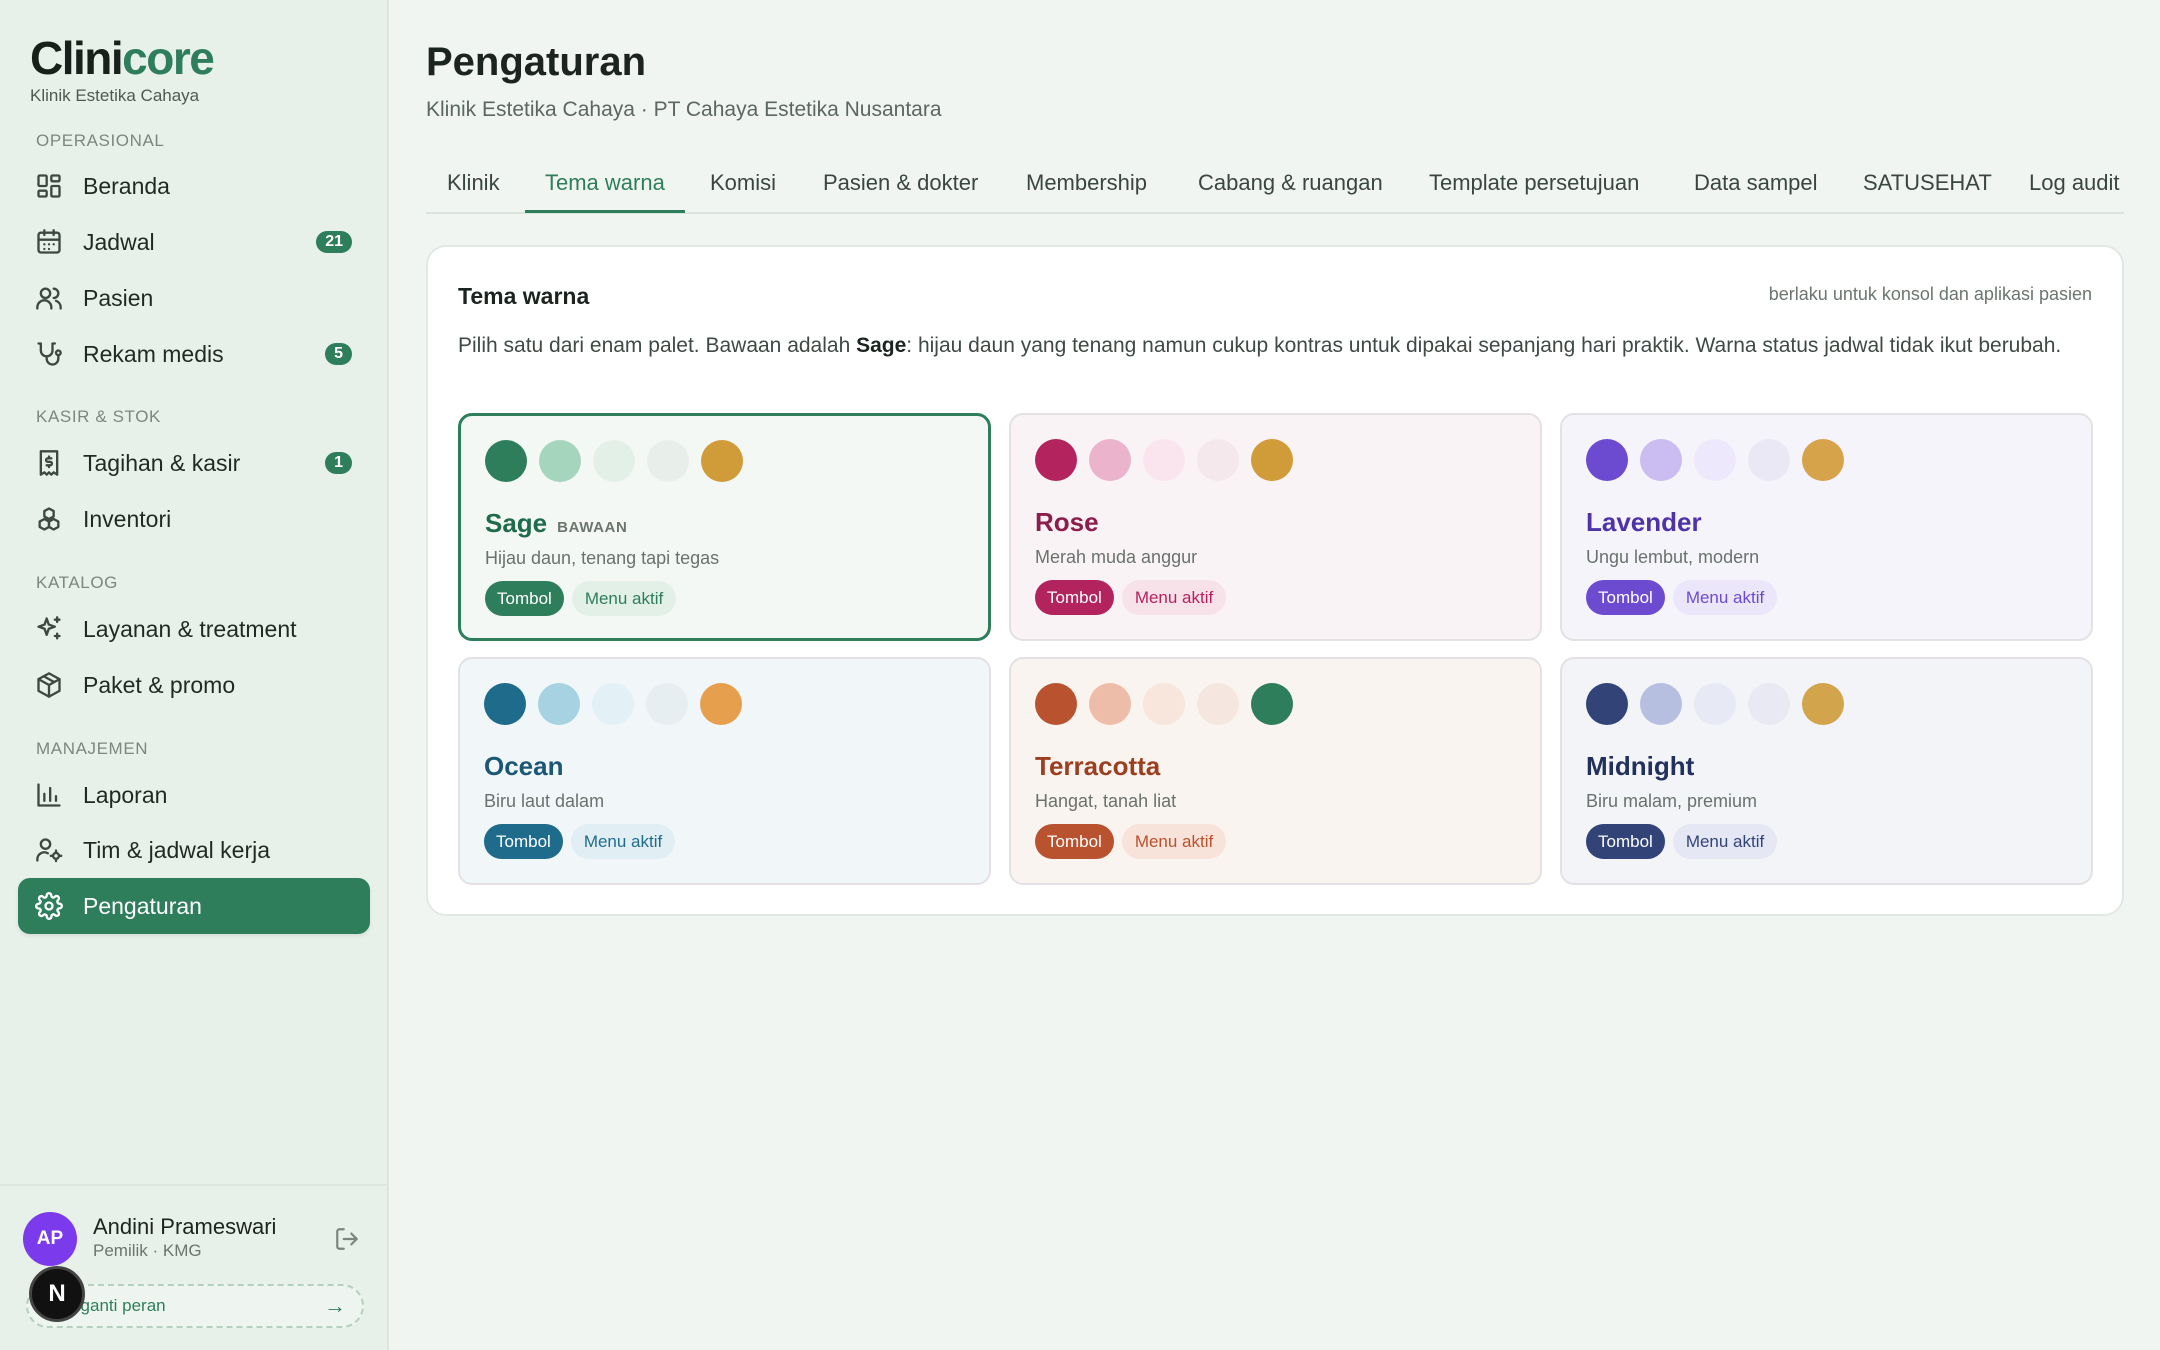 This screenshot has height=1350, width=2160. Describe the element at coordinates (194, 795) in the screenshot. I see `sidebar-item-laporan: Laporan` at that location.